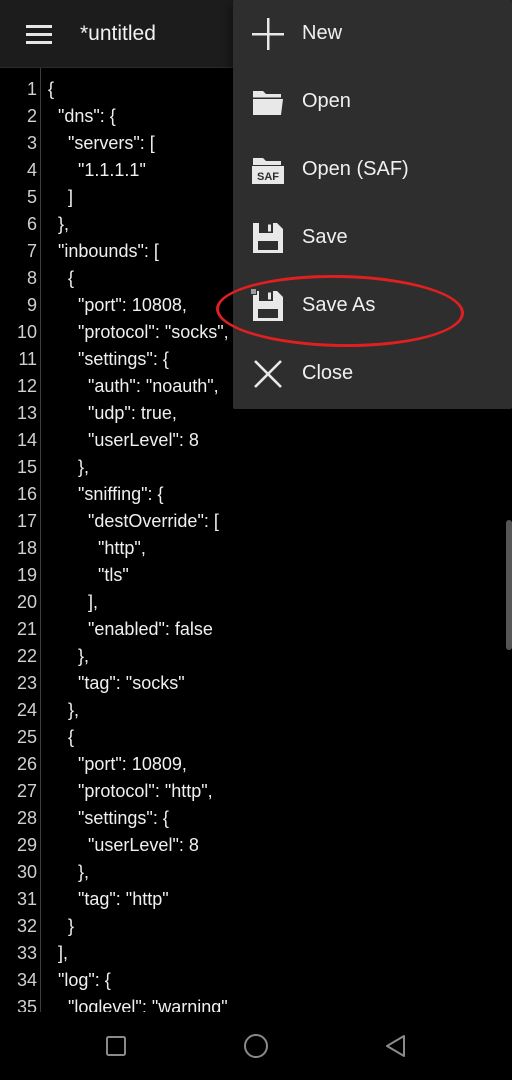 Image resolution: width=512 pixels, height=1080 pixels. Describe the element at coordinates (117, 764) in the screenshot. I see `code-text: "port": 10809,` at that location.